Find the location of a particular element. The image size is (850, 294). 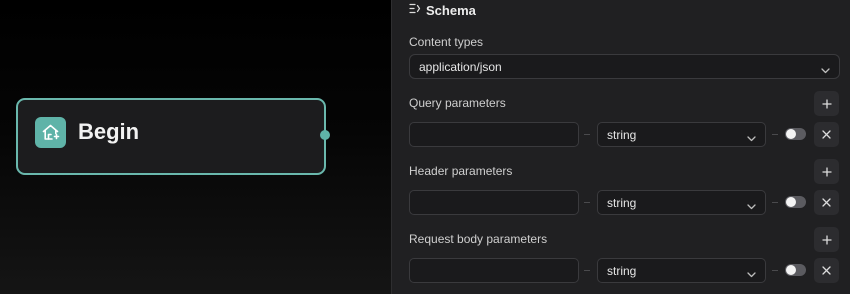

query-parameter-type-select: string is located at coordinates (681, 134).